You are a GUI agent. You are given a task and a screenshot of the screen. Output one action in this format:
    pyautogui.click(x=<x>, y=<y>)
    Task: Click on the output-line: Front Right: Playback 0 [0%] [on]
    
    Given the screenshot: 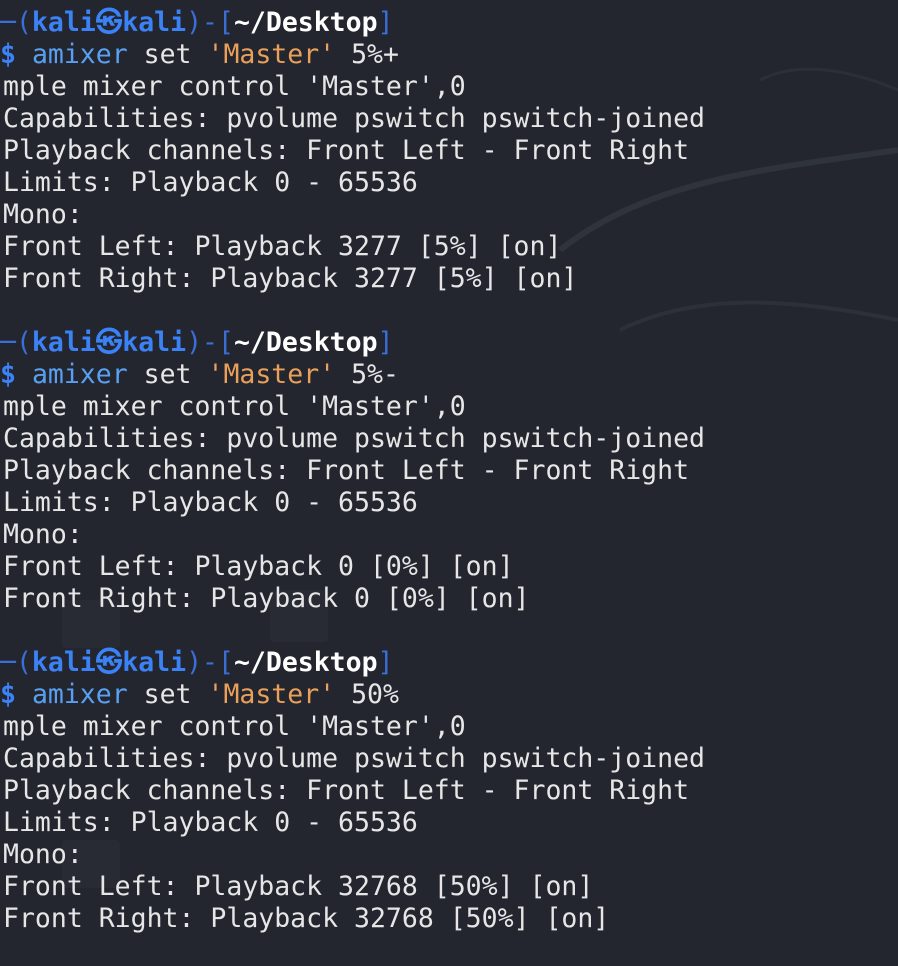 What is the action you would take?
    pyautogui.click(x=266, y=598)
    